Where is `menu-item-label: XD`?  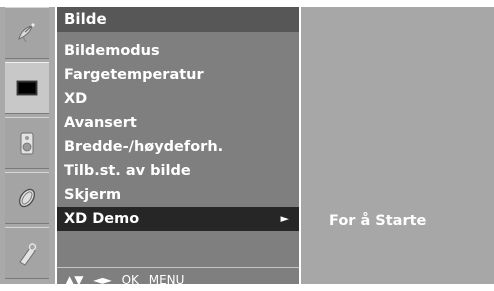 menu-item-label: XD is located at coordinates (76, 99).